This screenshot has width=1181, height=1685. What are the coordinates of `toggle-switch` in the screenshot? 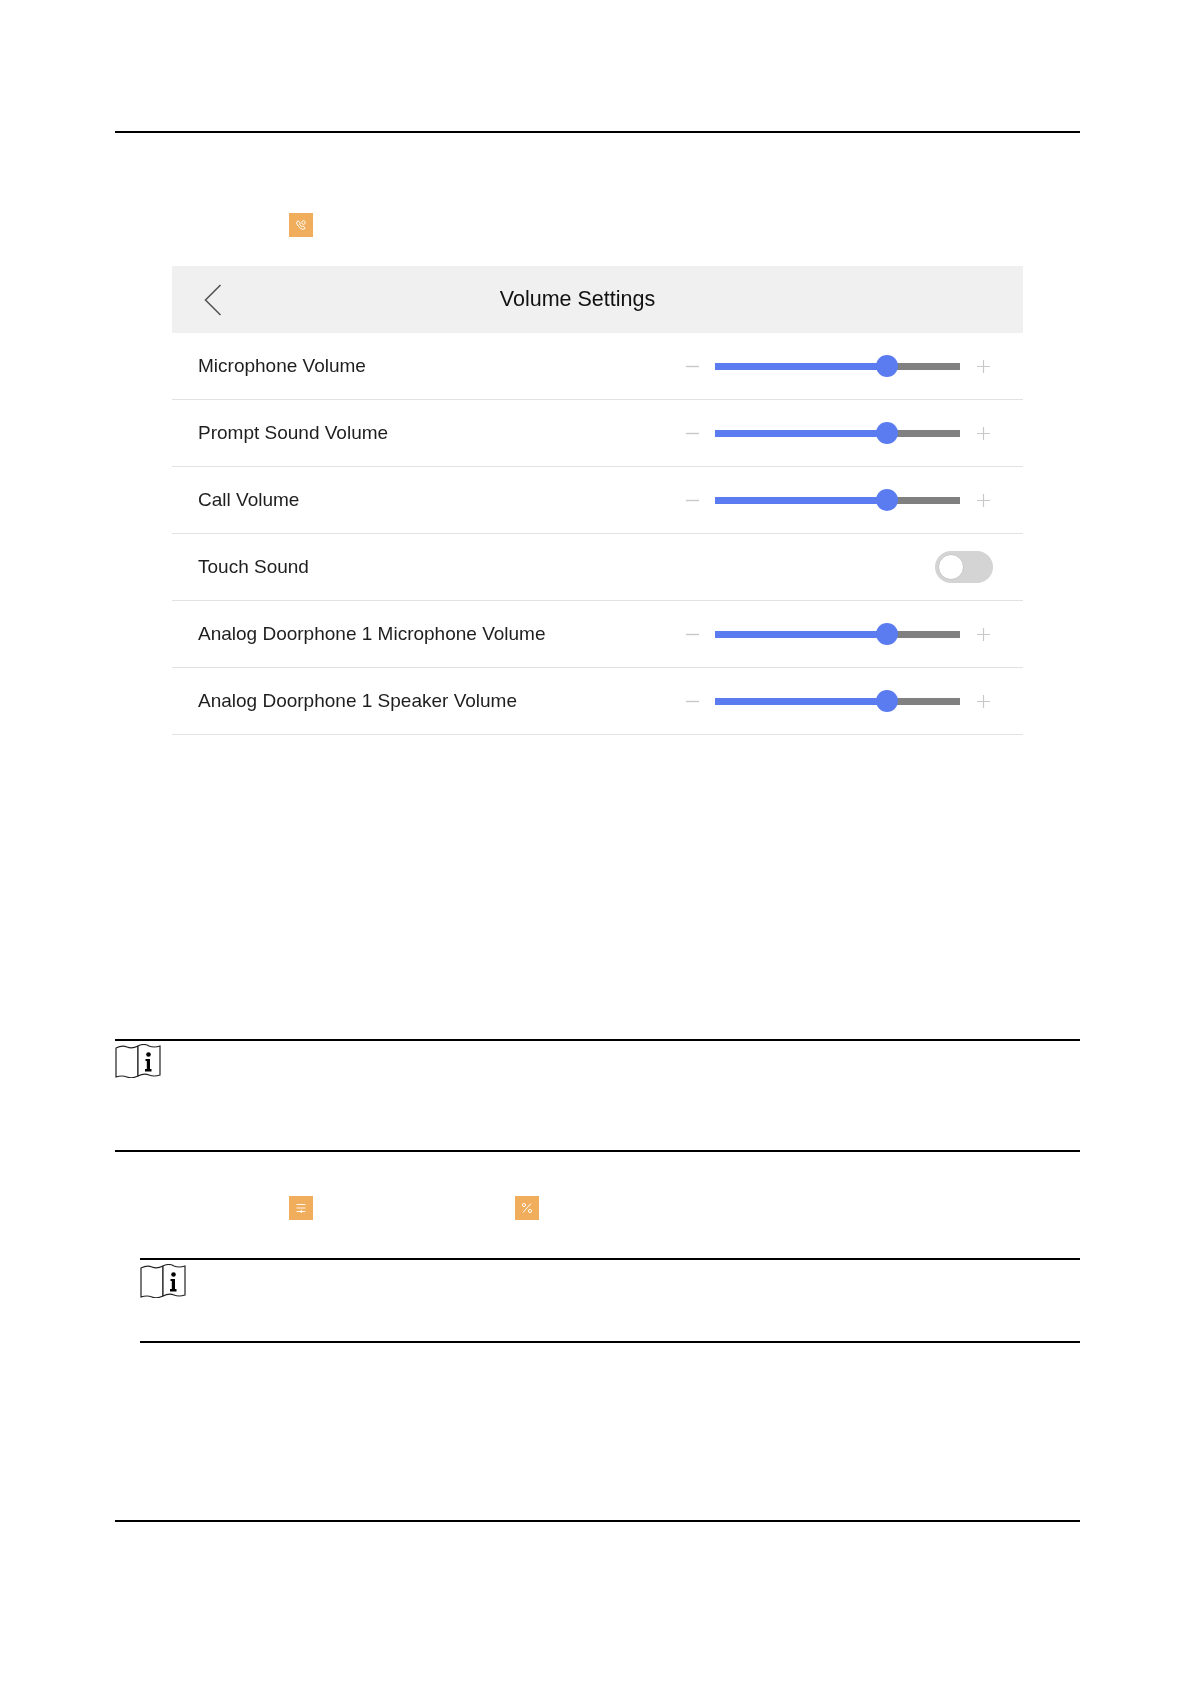 It's located at (964, 567).